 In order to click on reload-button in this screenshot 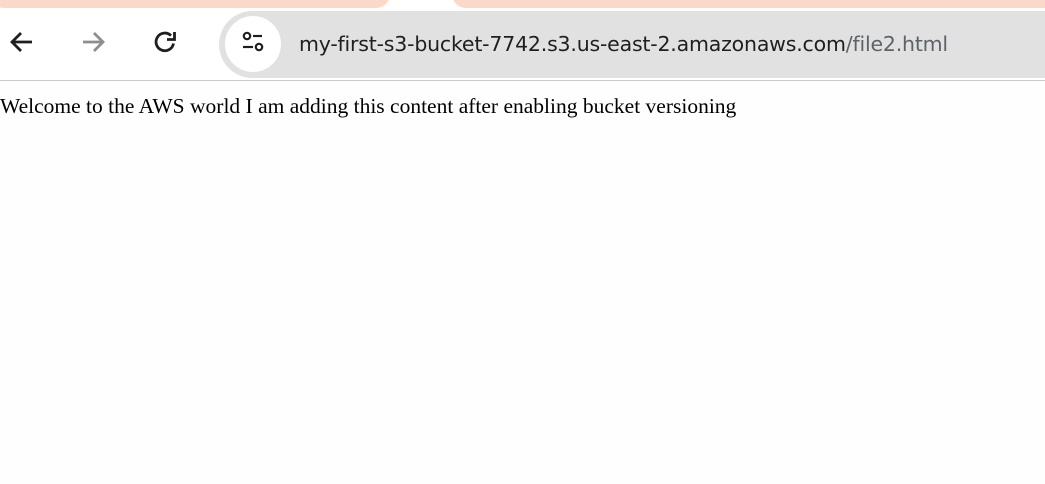, I will do `click(165, 42)`.